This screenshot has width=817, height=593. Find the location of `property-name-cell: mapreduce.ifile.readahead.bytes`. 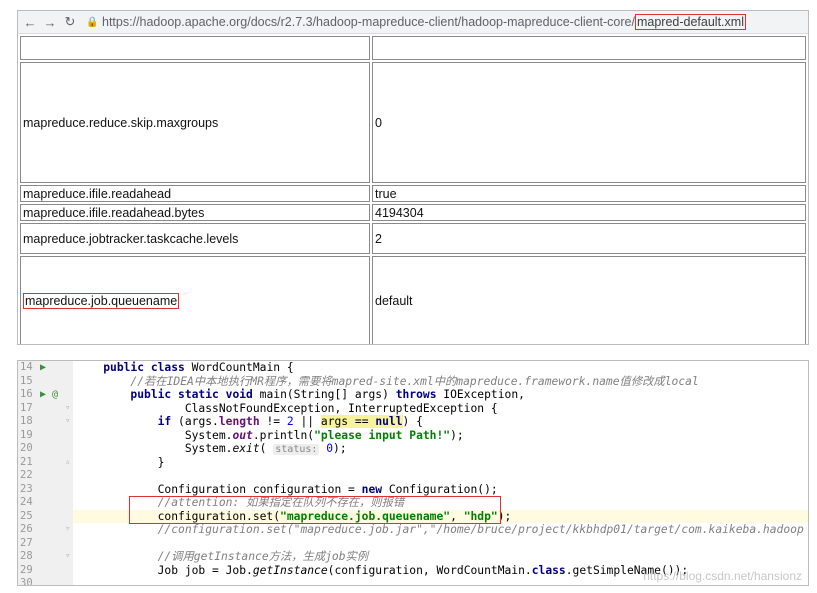

property-name-cell: mapreduce.ifile.readahead.bytes is located at coordinates (195, 212).